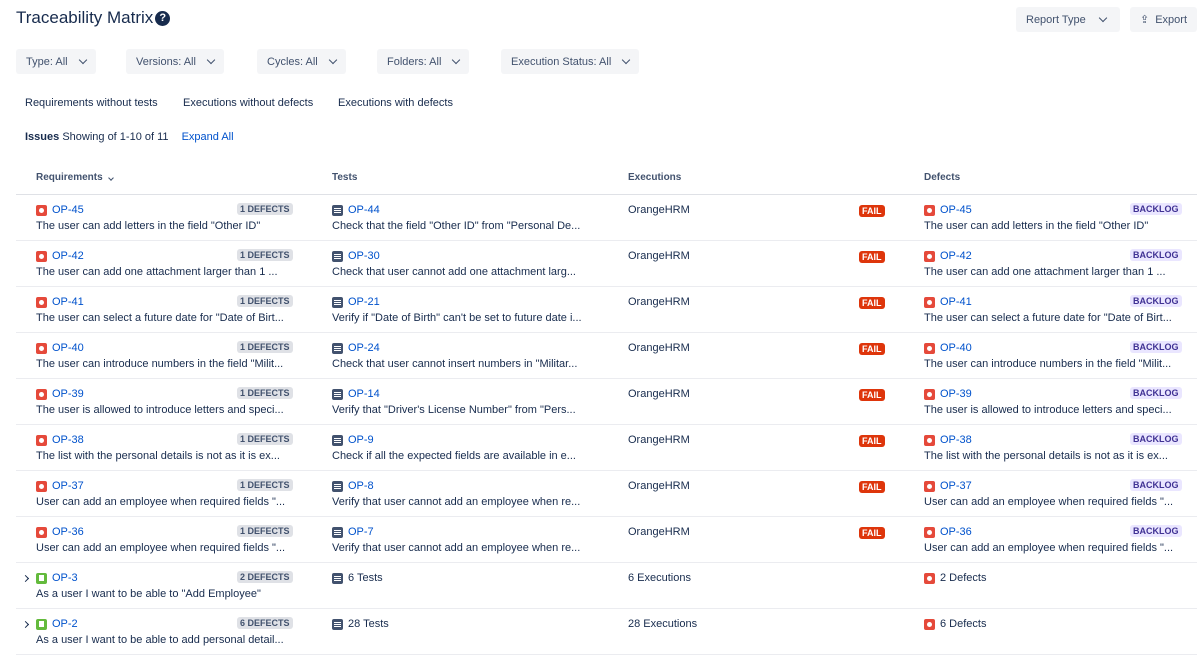  Describe the element at coordinates (60, 440) in the screenshot. I see `requirement-key: OP-38` at that location.